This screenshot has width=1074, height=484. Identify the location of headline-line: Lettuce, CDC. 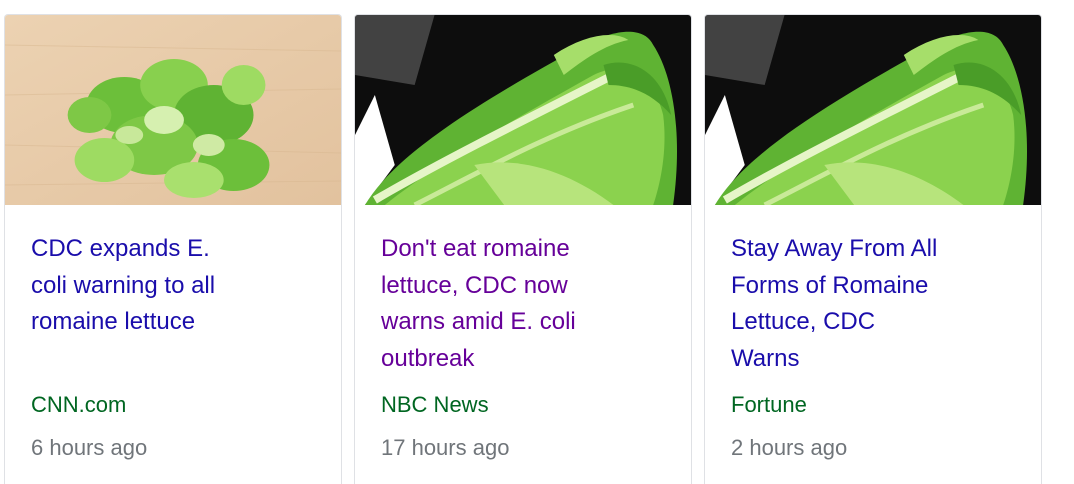
(803, 321).